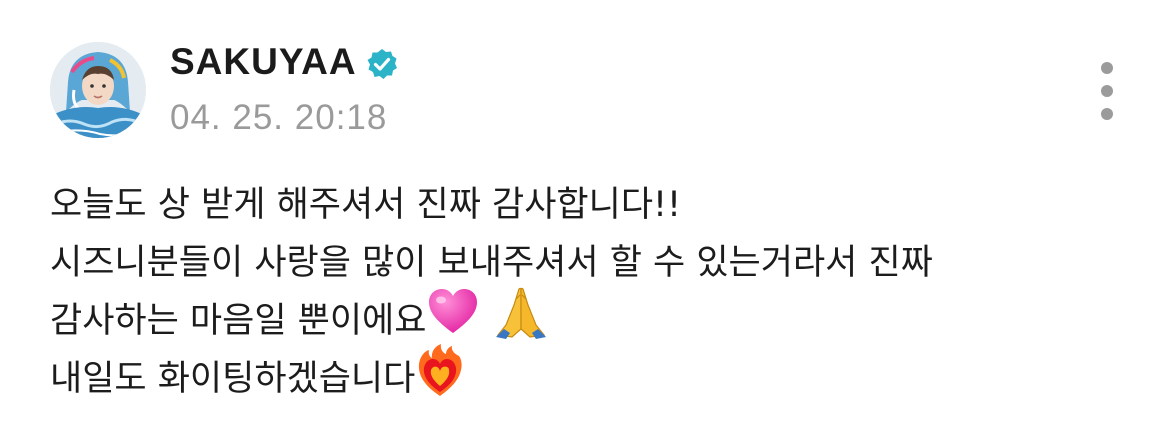 Image resolution: width=1170 pixels, height=429 pixels. Describe the element at coordinates (233, 379) in the screenshot. I see `post-line-text: 내일도 화이팅하겠습니다` at that location.